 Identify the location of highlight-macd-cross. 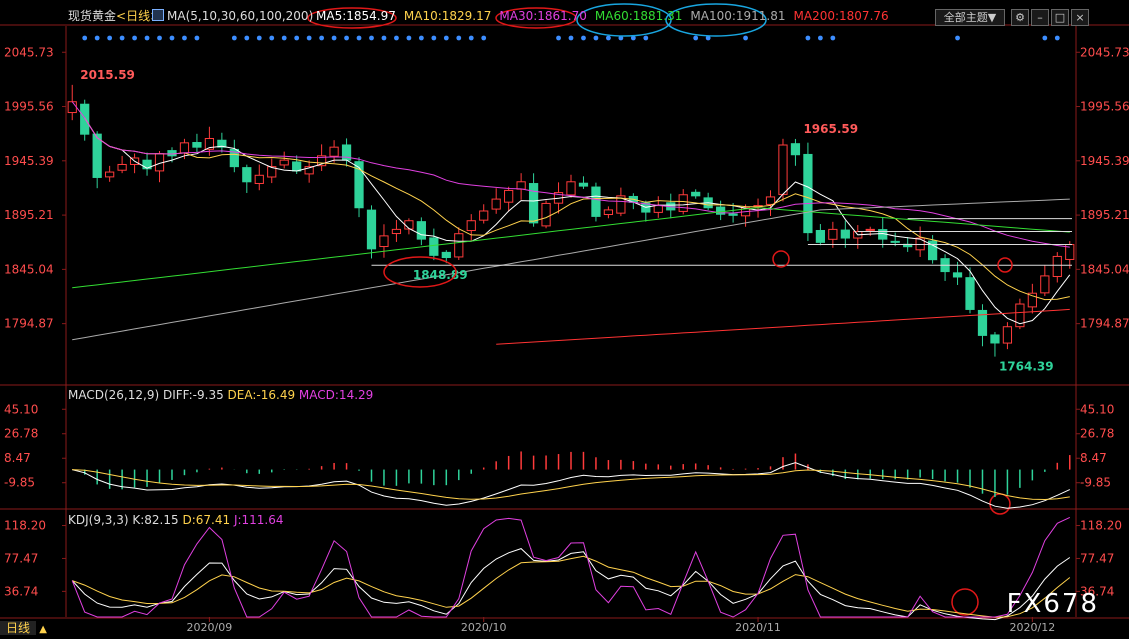
(1000, 504).